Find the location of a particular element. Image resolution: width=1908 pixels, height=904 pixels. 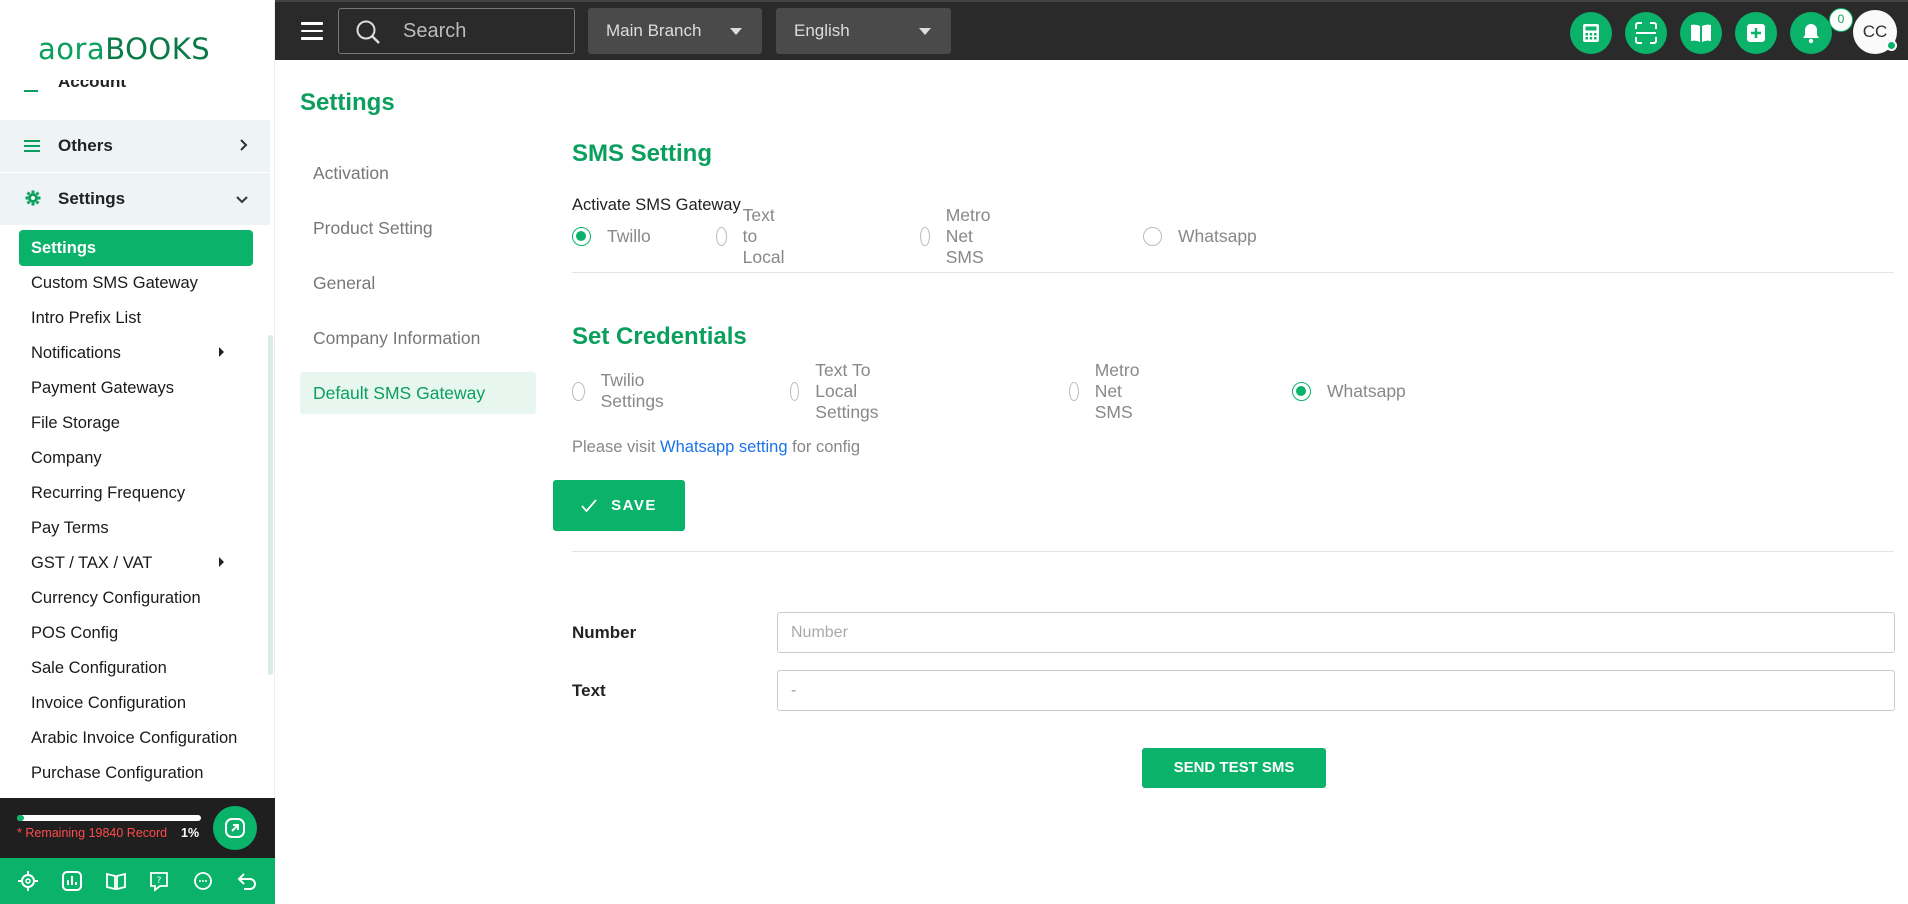

chevron-right-icon is located at coordinates (222, 563).